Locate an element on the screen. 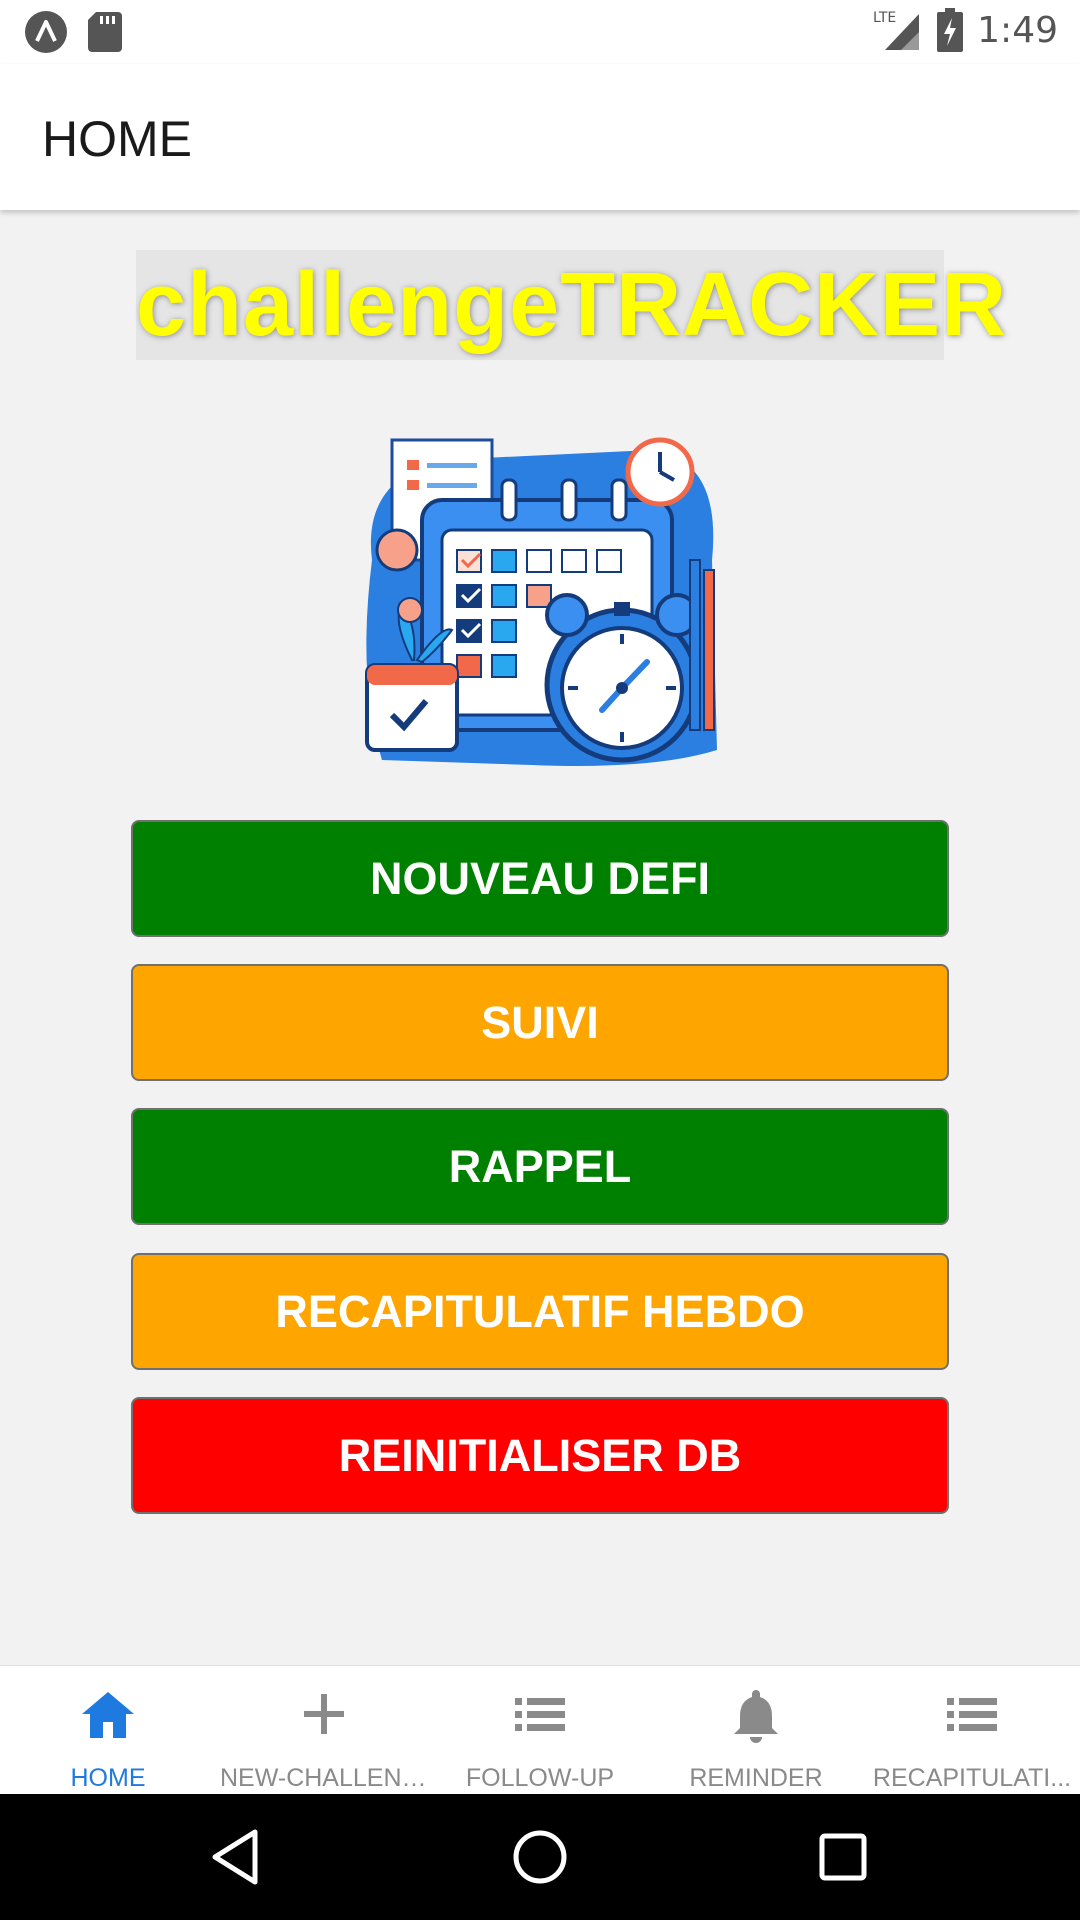 The height and width of the screenshot is (1920, 1080). weekly-summary-button: RECAPITULATIF HEBDO is located at coordinates (540, 1311).